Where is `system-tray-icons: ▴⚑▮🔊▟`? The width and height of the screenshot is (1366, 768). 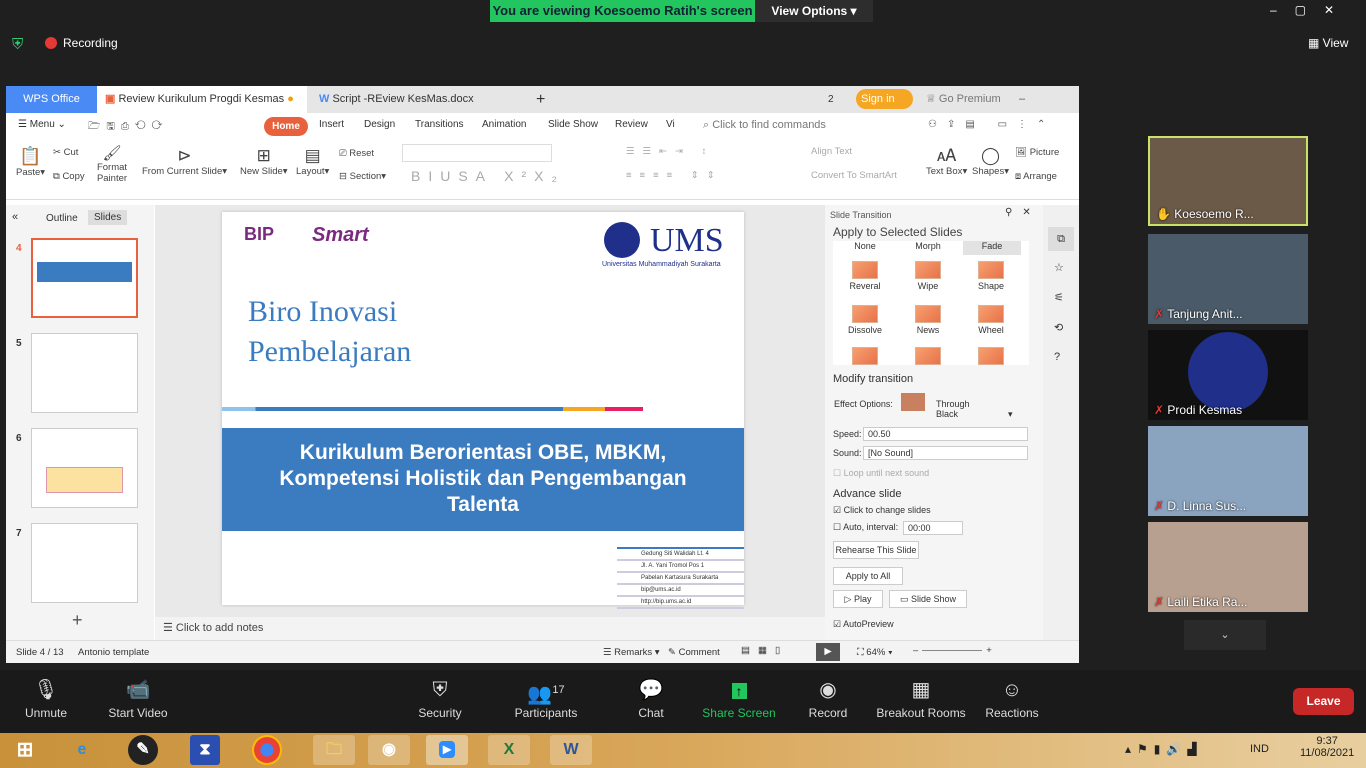
system-tray-icons: ▴⚑▮🔊▟ is located at coordinates (1164, 749).